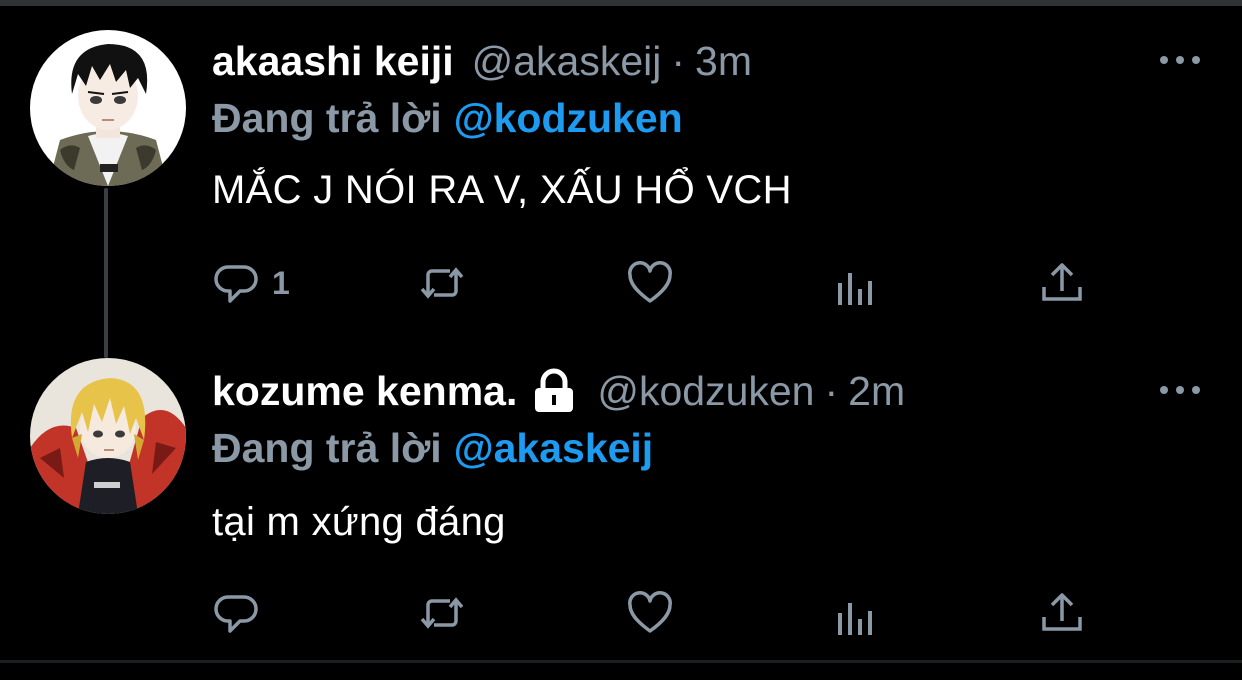  What do you see at coordinates (567, 61) in the screenshot?
I see `user-handle: @akaskeij` at bounding box center [567, 61].